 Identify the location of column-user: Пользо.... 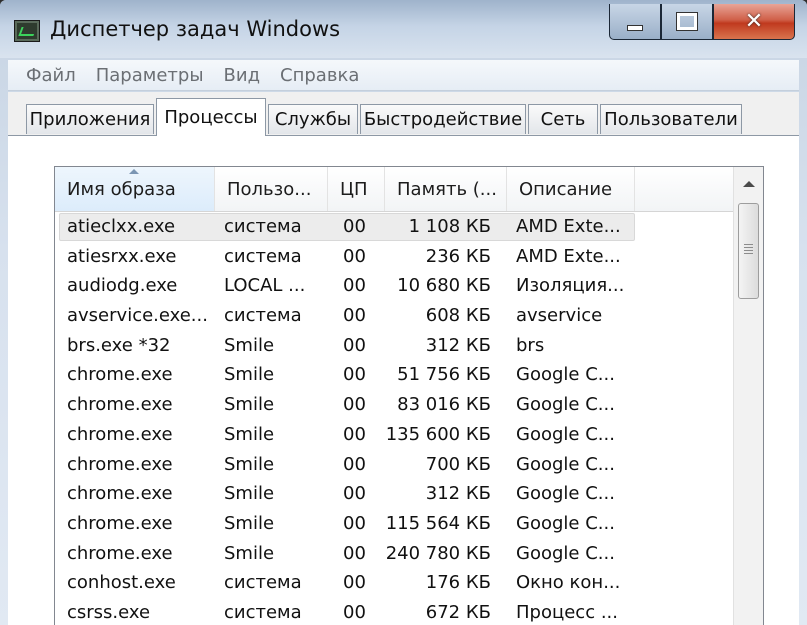
(271, 189).